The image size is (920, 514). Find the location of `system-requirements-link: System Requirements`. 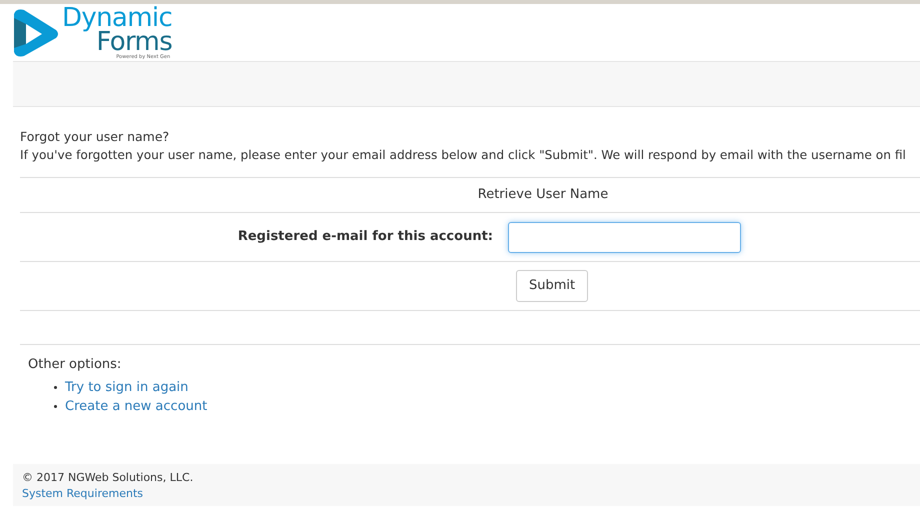

system-requirements-link: System Requirements is located at coordinates (82, 493).